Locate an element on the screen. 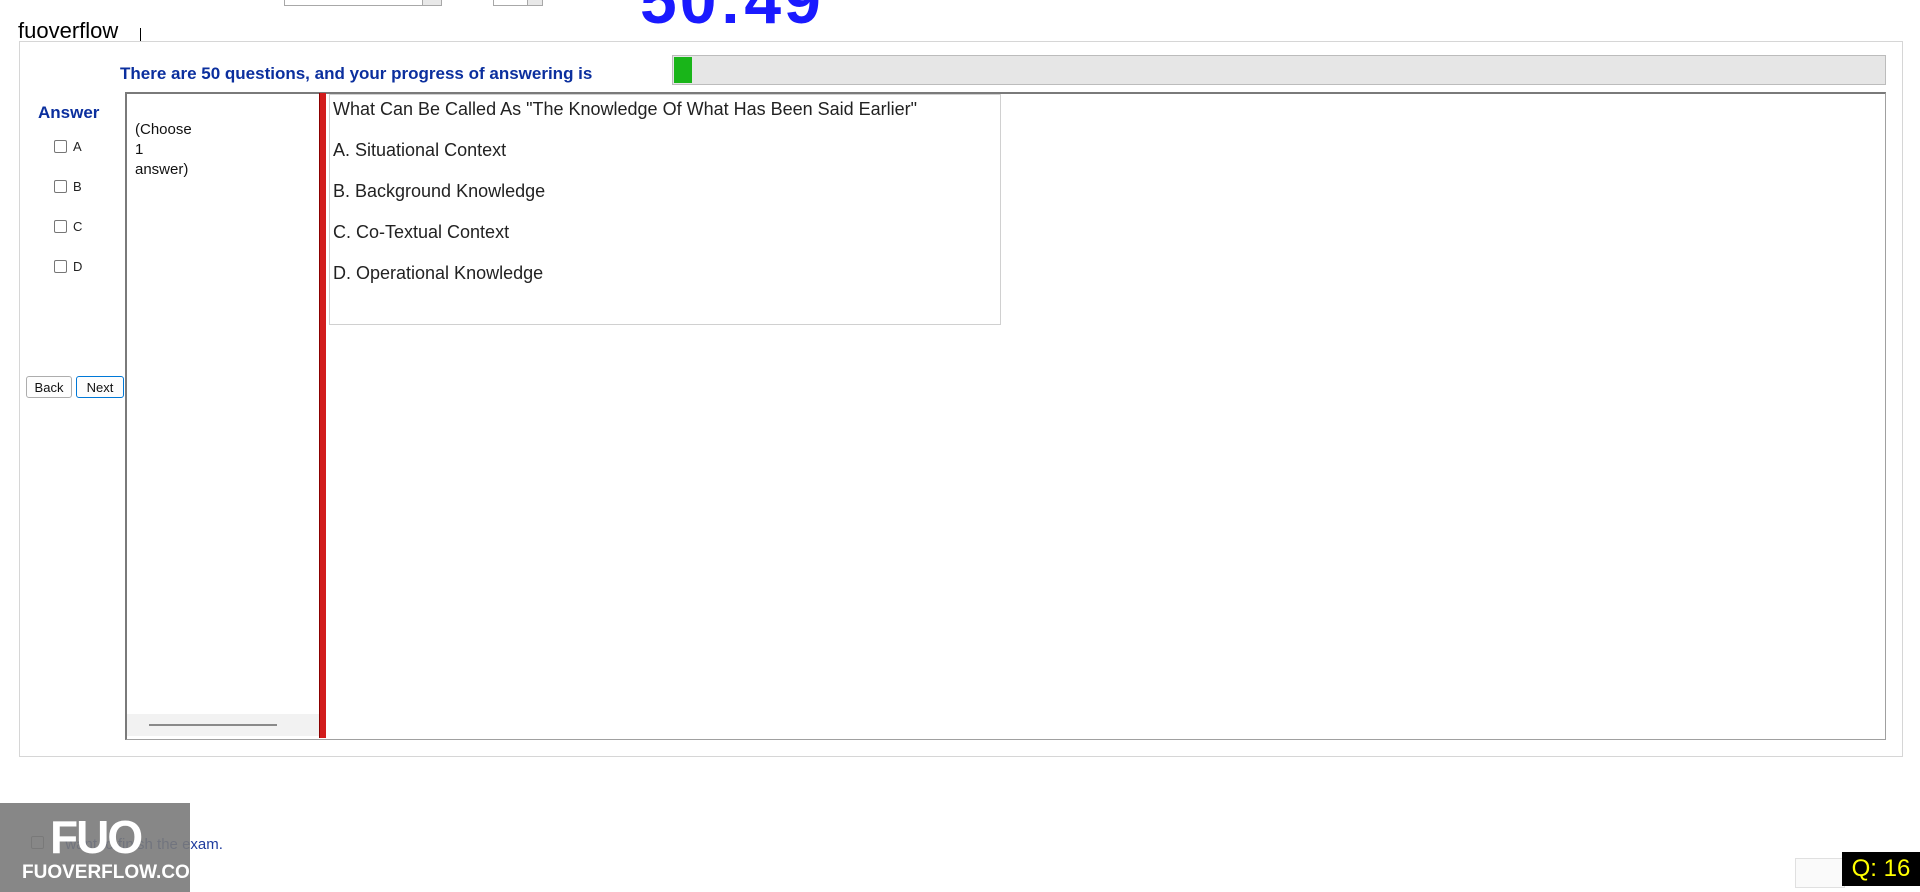 The width and height of the screenshot is (1920, 892). choice-d: D. Operational Knowledge is located at coordinates (438, 273).